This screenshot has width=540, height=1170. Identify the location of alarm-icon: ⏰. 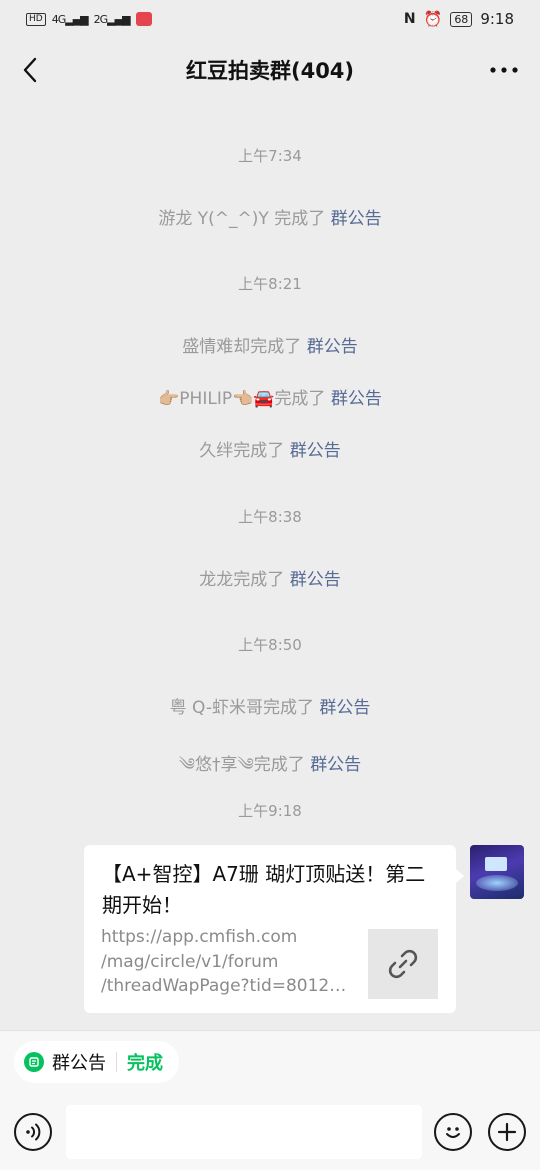
(433, 19).